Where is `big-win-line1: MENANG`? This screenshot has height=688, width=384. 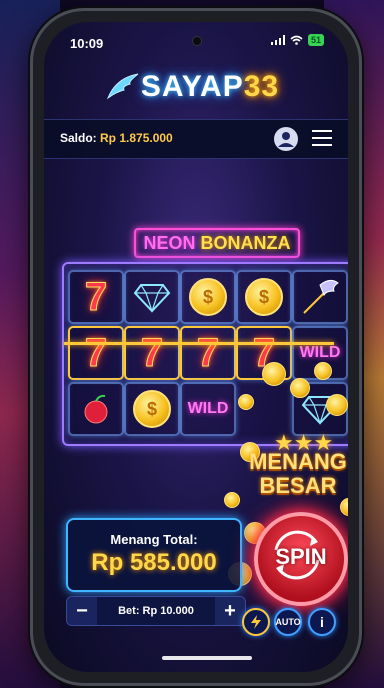 big-win-line1: MENANG is located at coordinates (298, 461).